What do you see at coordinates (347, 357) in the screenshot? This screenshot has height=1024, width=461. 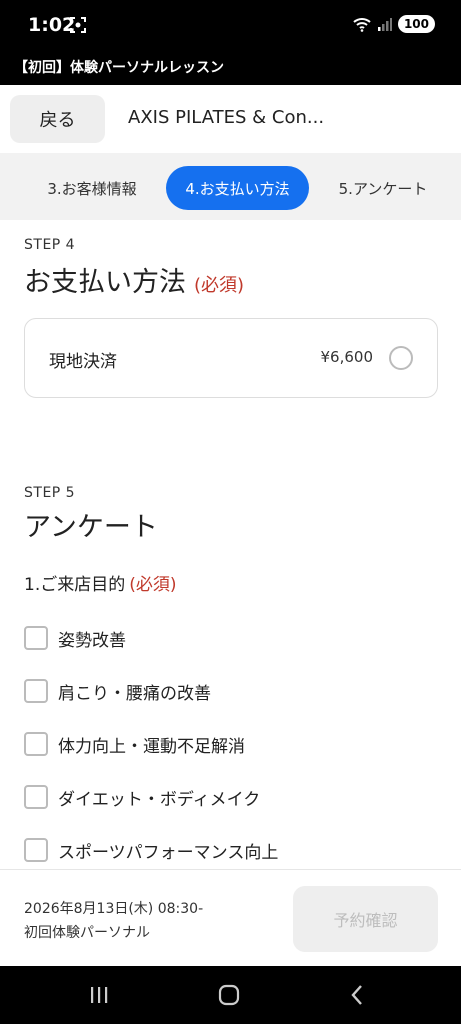 I see `payment-option-price: ¥6,600` at bounding box center [347, 357].